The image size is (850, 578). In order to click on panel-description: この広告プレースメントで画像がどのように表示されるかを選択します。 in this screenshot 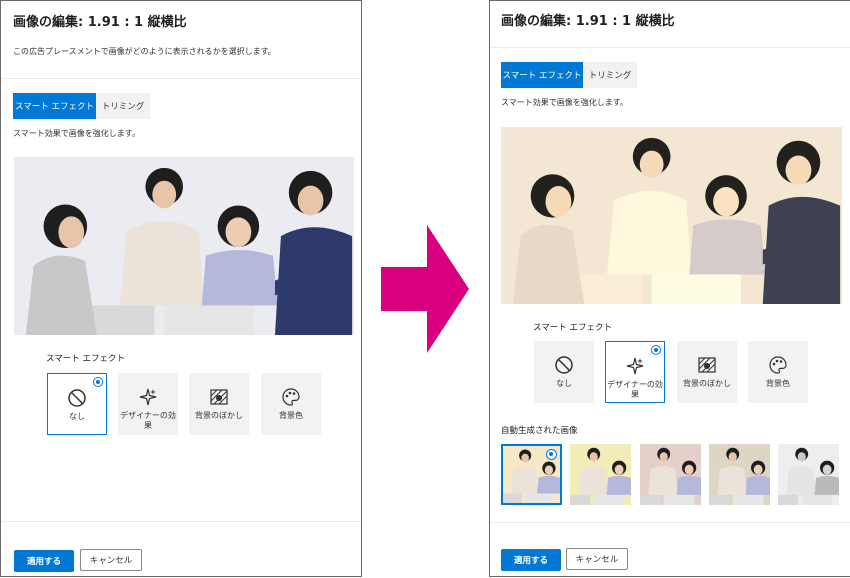, I will do `click(144, 51)`.